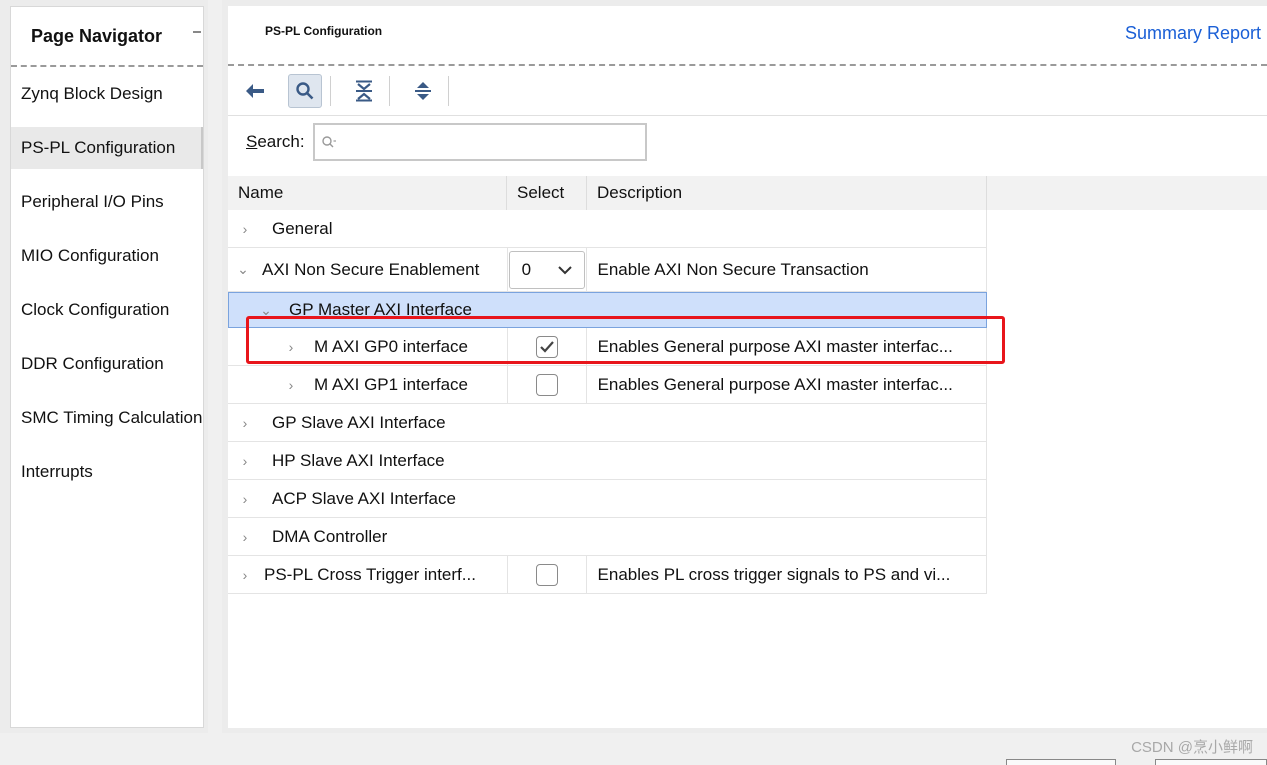 Image resolution: width=1267 pixels, height=765 pixels. I want to click on table-row: › GP Slave AXI Interface, so click(607, 423).